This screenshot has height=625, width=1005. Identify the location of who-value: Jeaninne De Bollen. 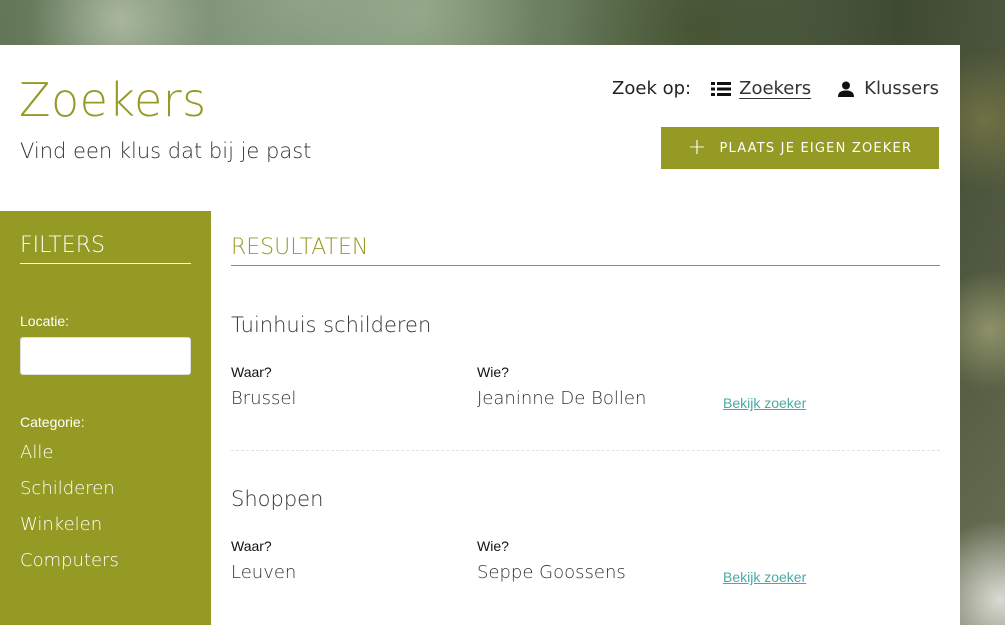
(562, 398).